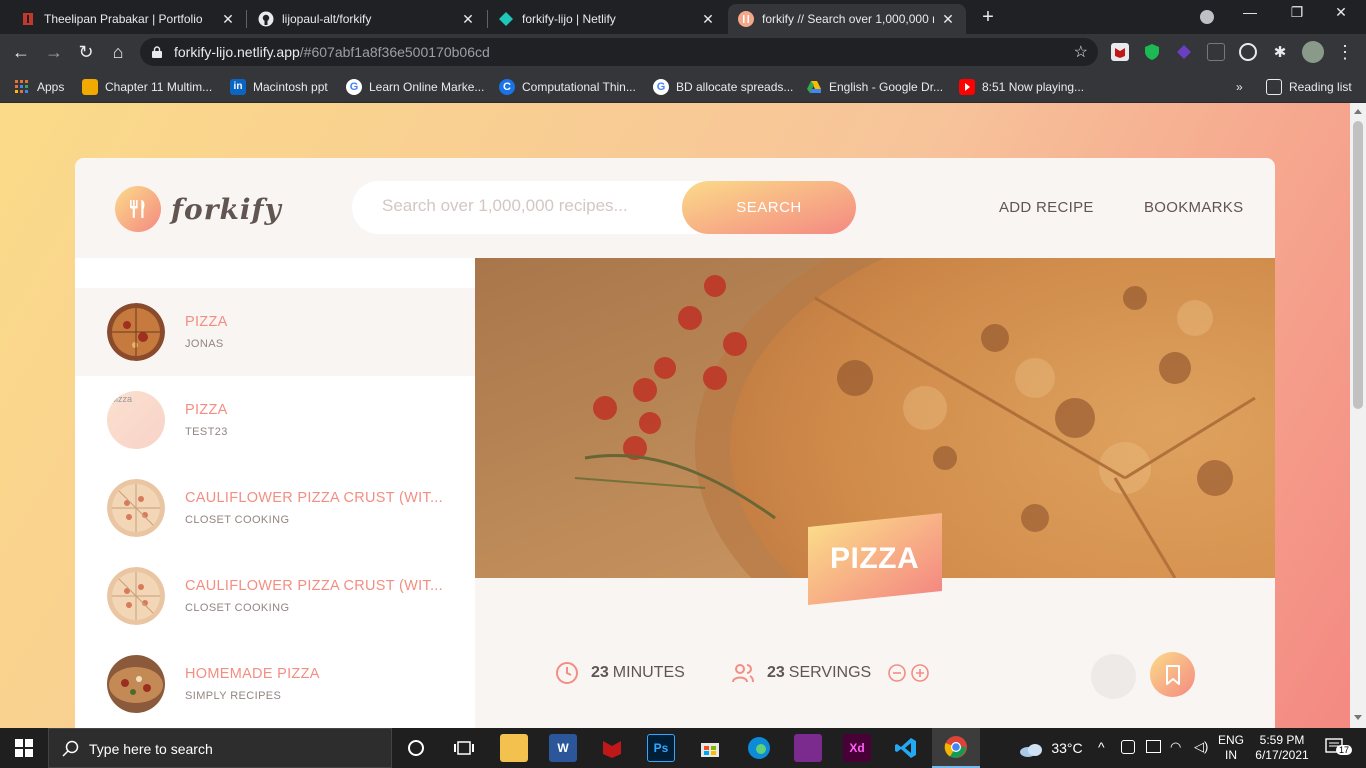  Describe the element at coordinates (1128, 747) in the screenshot. I see `device-icon` at that location.